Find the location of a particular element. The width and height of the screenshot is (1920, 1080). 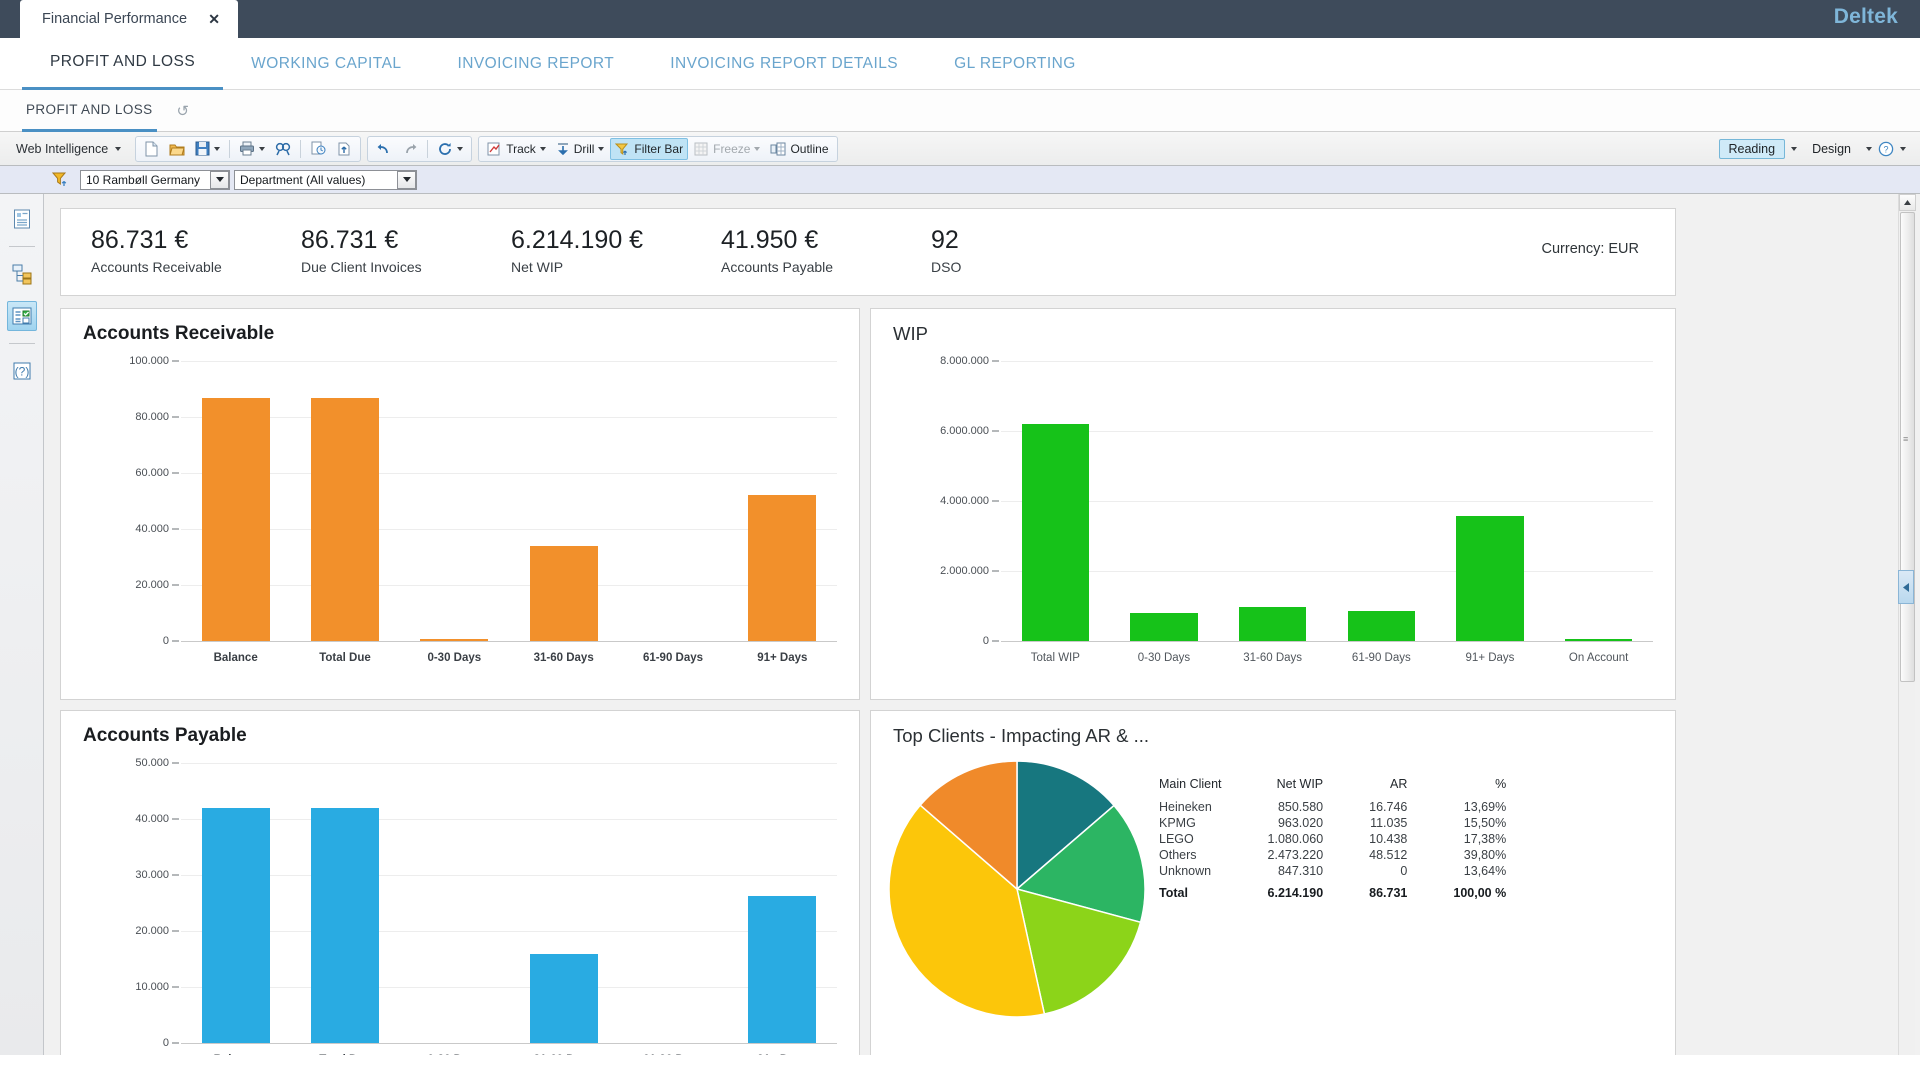

save-icon is located at coordinates (207, 149).